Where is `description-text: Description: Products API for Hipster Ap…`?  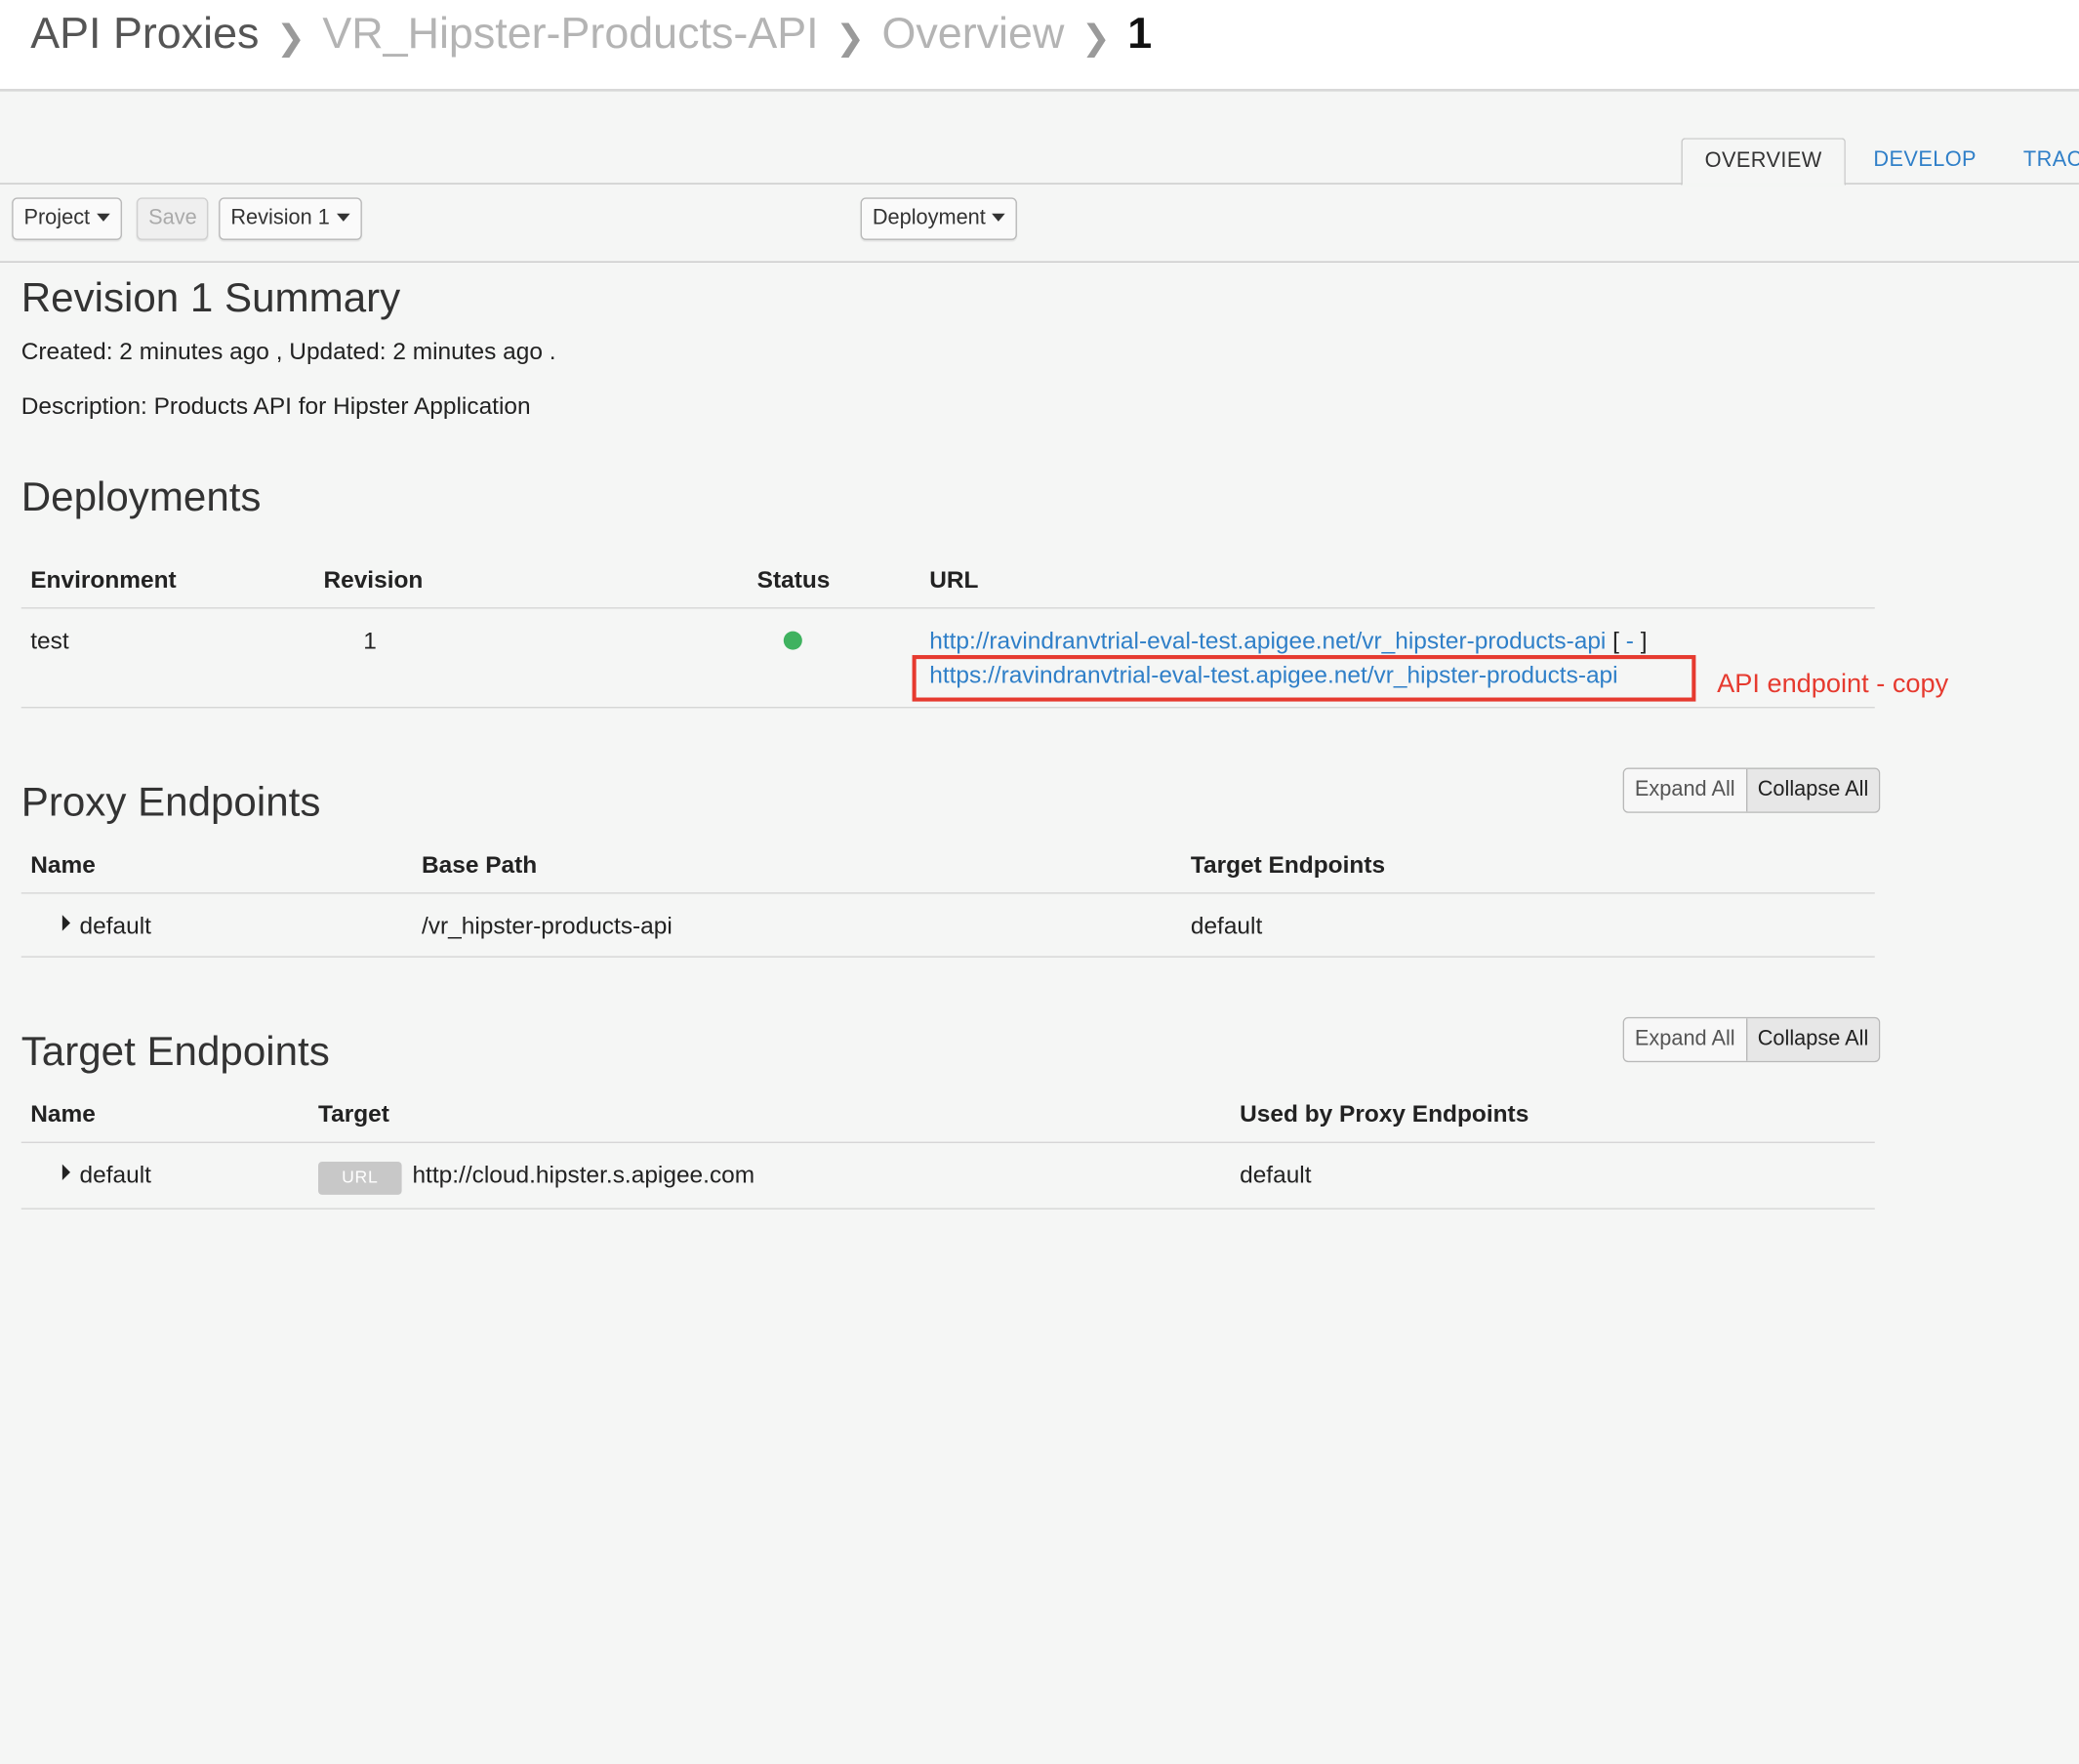 description-text: Description: Products API for Hipster Ap… is located at coordinates (275, 406).